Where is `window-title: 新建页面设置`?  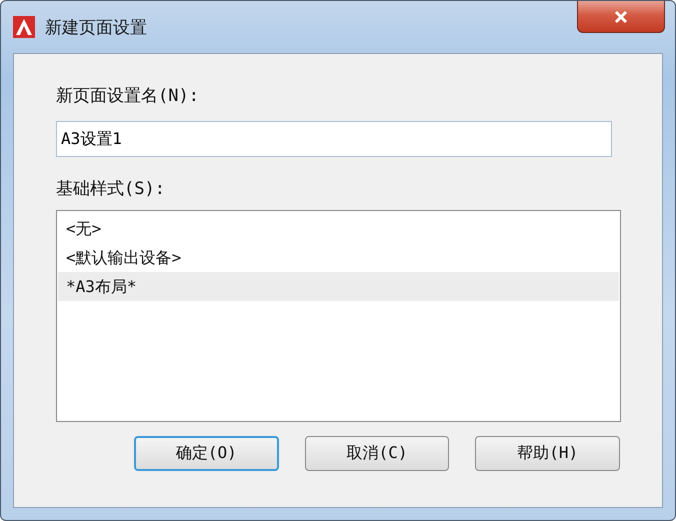
window-title: 新建页面设置 is located at coordinates (96, 27).